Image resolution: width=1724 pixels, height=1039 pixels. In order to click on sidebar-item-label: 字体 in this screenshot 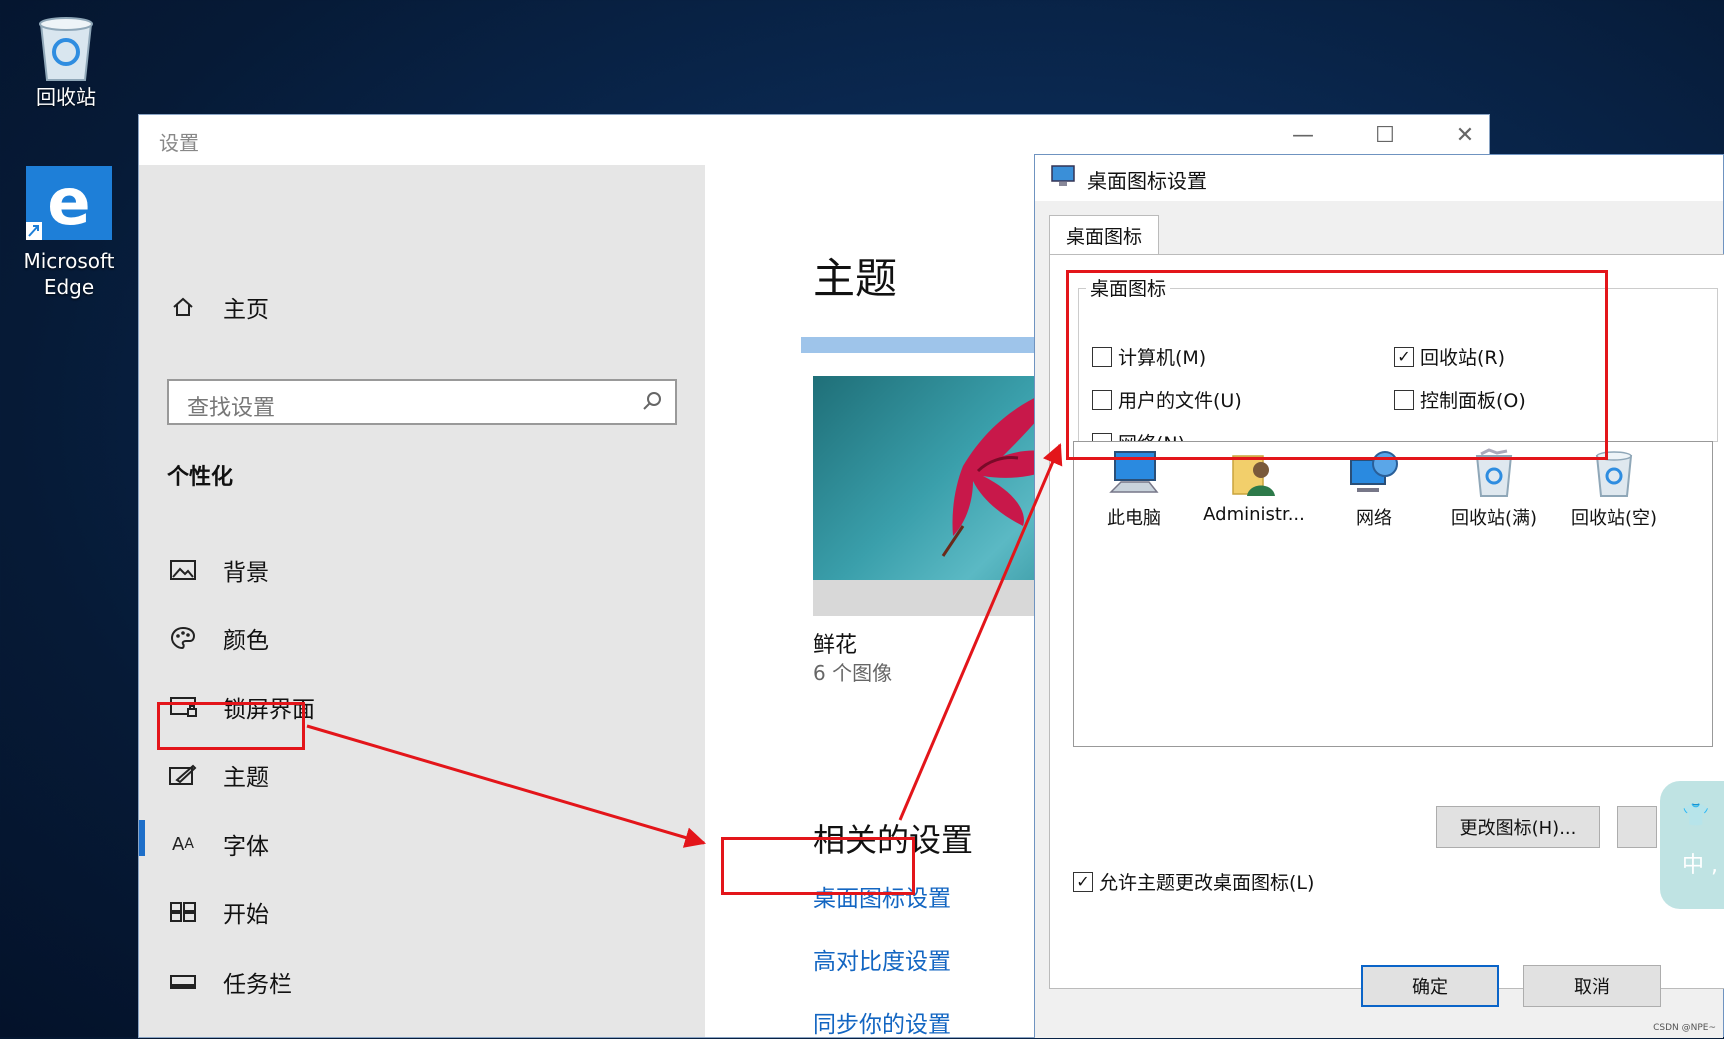, I will do `click(246, 847)`.